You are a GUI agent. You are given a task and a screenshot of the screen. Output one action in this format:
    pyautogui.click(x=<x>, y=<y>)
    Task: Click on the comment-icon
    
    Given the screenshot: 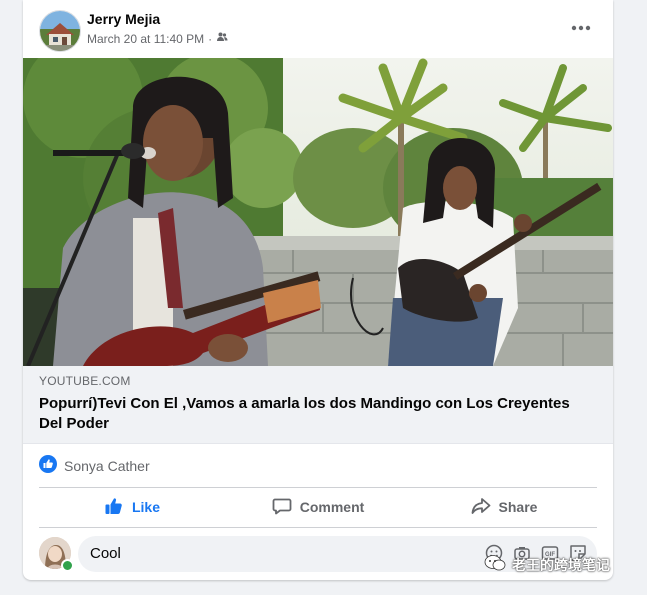 What is the action you would take?
    pyautogui.click(x=282, y=507)
    